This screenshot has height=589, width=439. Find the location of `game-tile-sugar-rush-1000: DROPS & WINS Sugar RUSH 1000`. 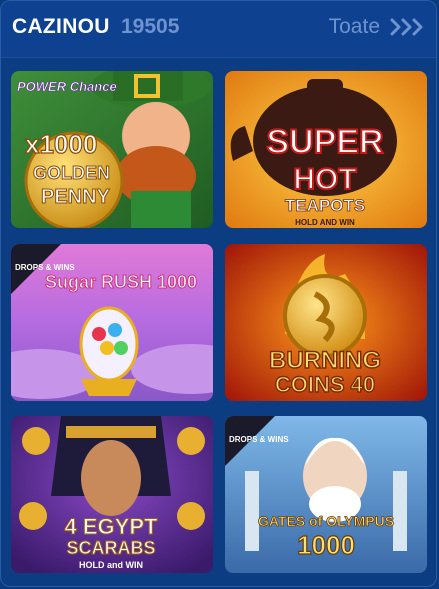

game-tile-sugar-rush-1000: DROPS & WINS Sugar RUSH 1000 is located at coordinates (112, 322).